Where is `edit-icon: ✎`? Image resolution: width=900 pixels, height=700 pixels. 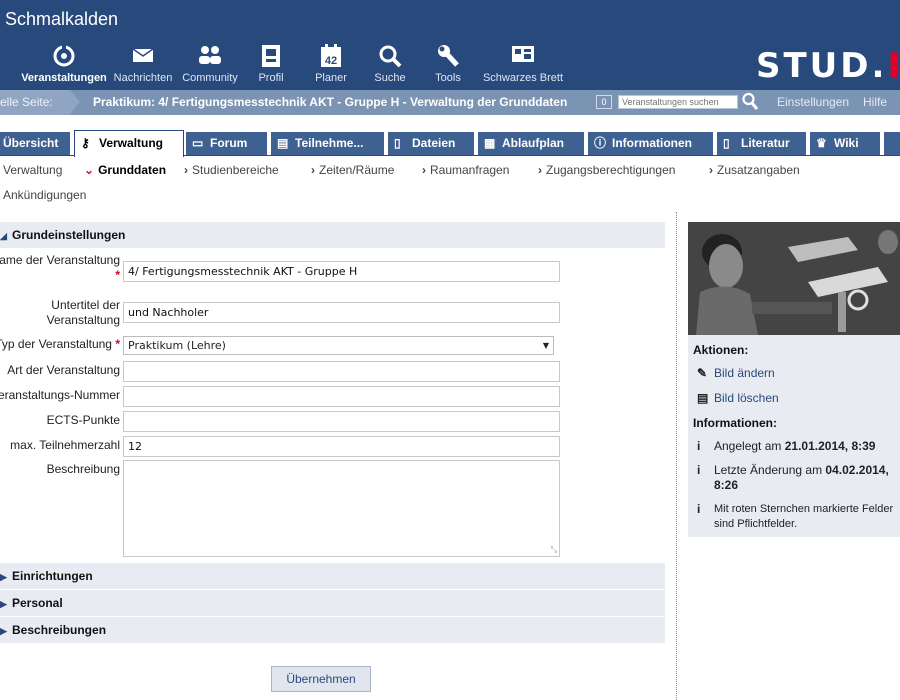
edit-icon: ✎ is located at coordinates (702, 373).